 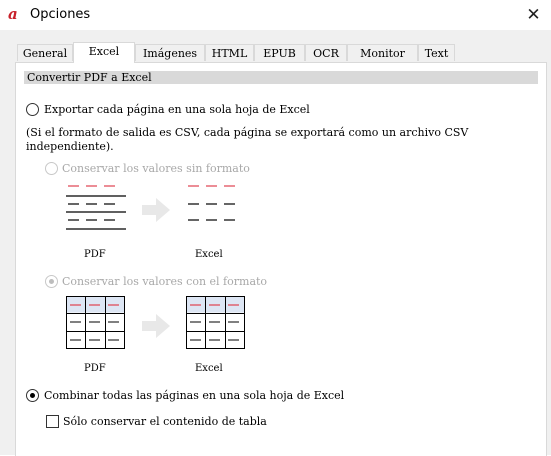 What do you see at coordinates (45, 52) in the screenshot?
I see `tab-general: General` at bounding box center [45, 52].